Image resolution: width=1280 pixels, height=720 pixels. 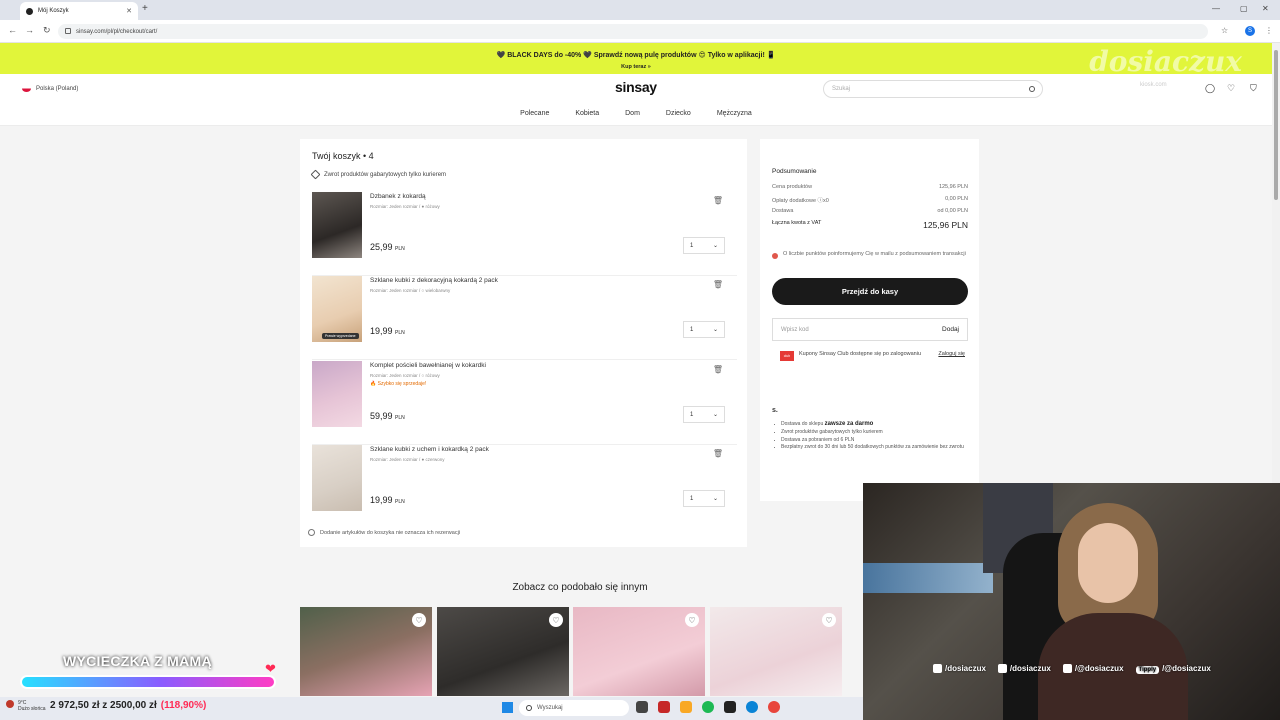 What do you see at coordinates (1231, 88) in the screenshot?
I see `wishlist-icon: ♡` at bounding box center [1231, 88].